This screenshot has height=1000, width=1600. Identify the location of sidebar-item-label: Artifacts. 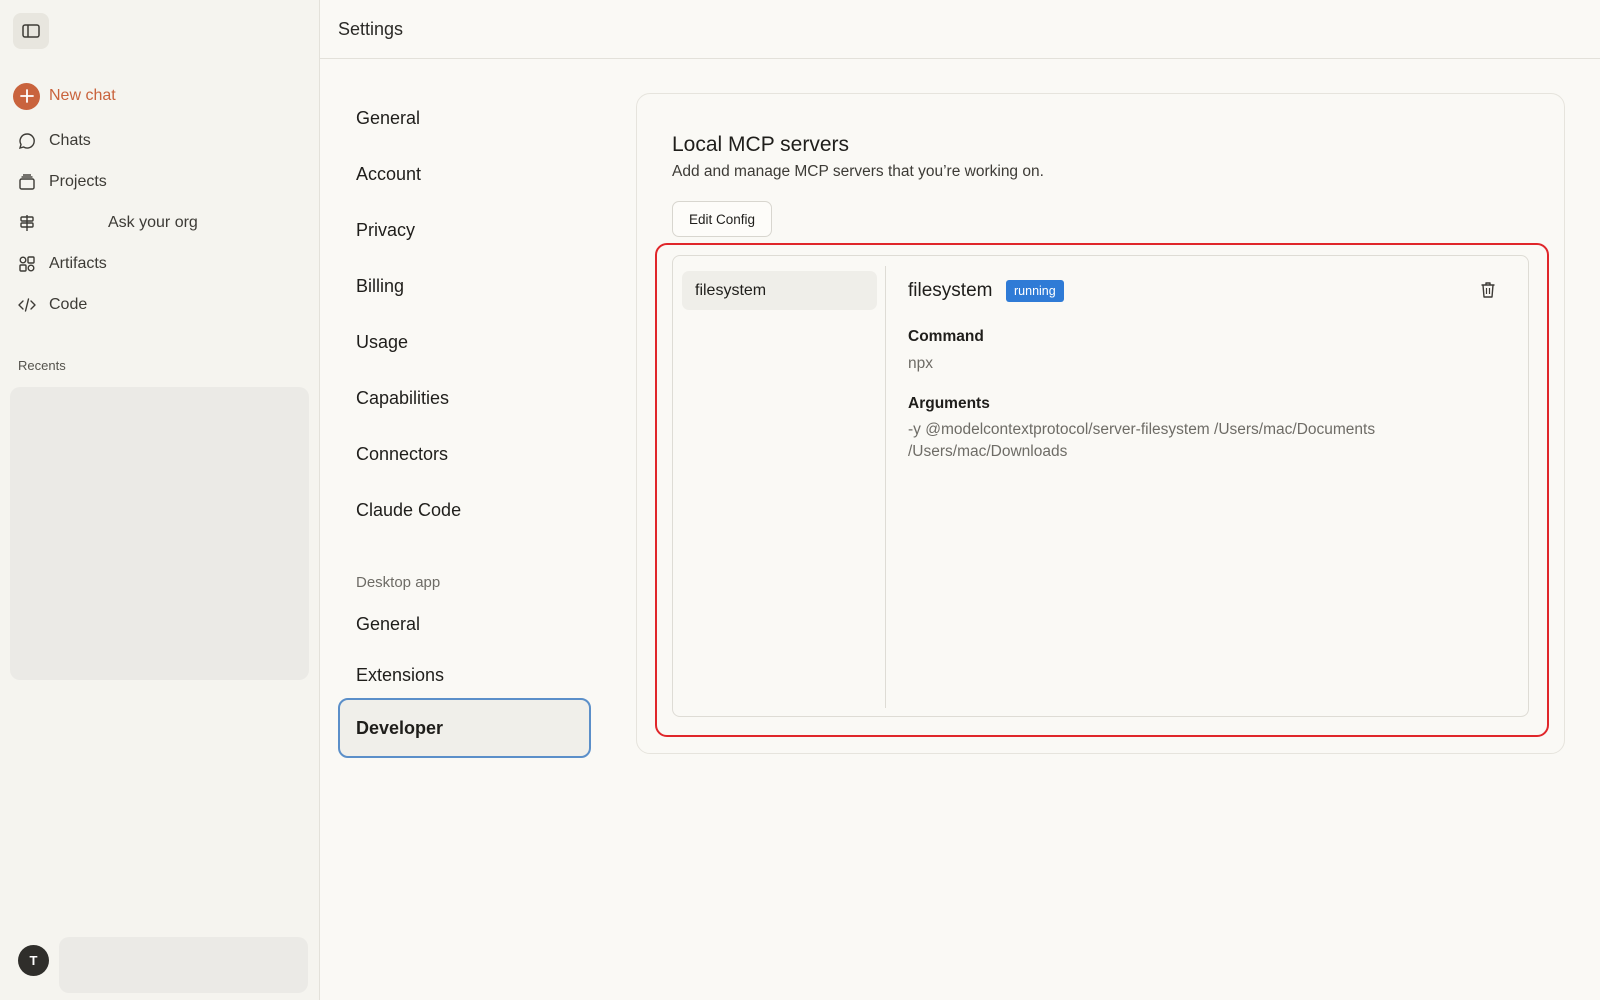
(78, 263).